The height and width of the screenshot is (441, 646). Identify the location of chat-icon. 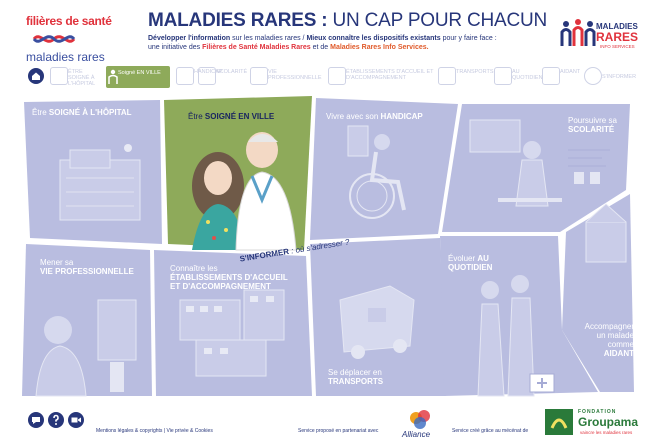
(36, 420).